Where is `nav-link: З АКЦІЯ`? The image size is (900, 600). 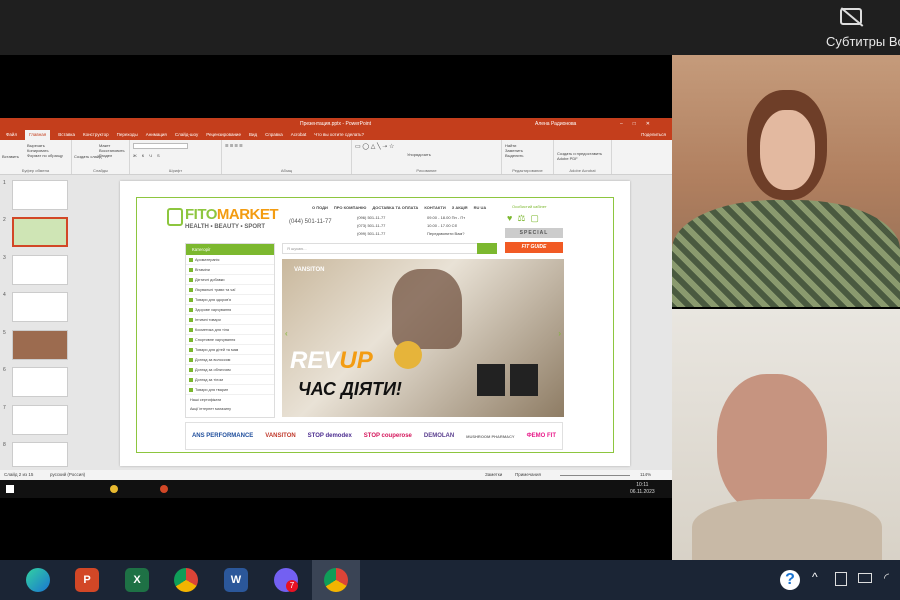 nav-link: З АКЦІЯ is located at coordinates (460, 207).